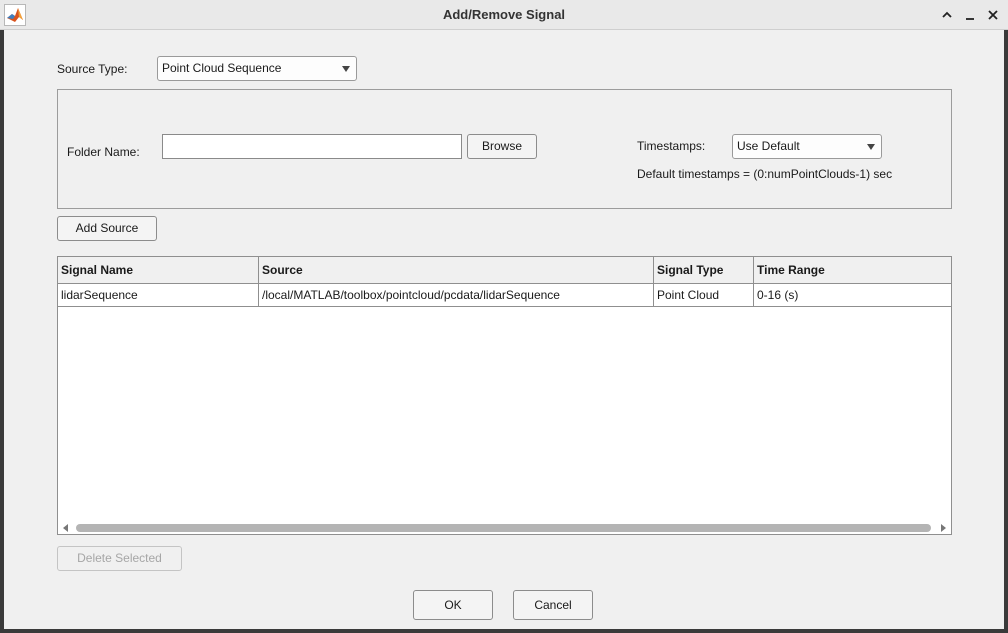  What do you see at coordinates (456, 270) in the screenshot?
I see `column-header-source: Source` at bounding box center [456, 270].